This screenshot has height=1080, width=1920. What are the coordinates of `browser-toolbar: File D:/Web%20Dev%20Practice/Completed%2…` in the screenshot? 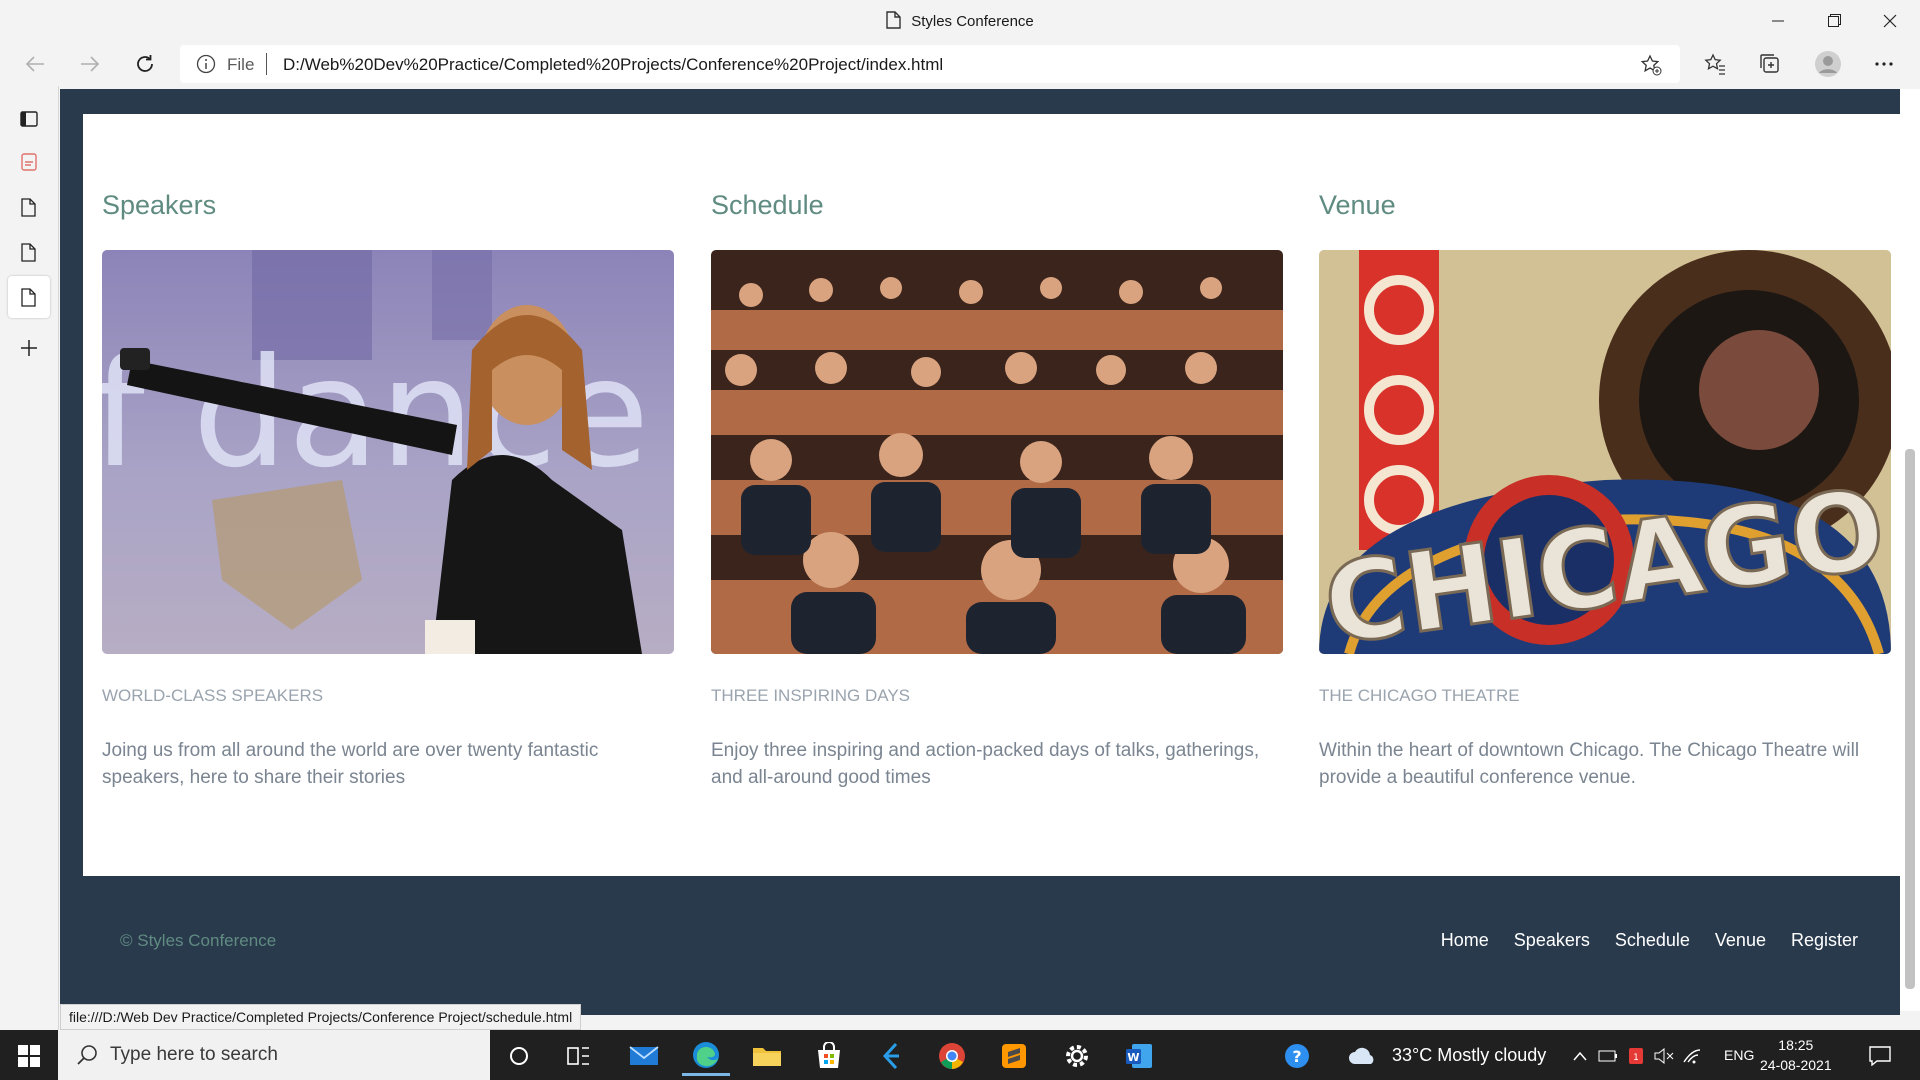 It's located at (960, 63).